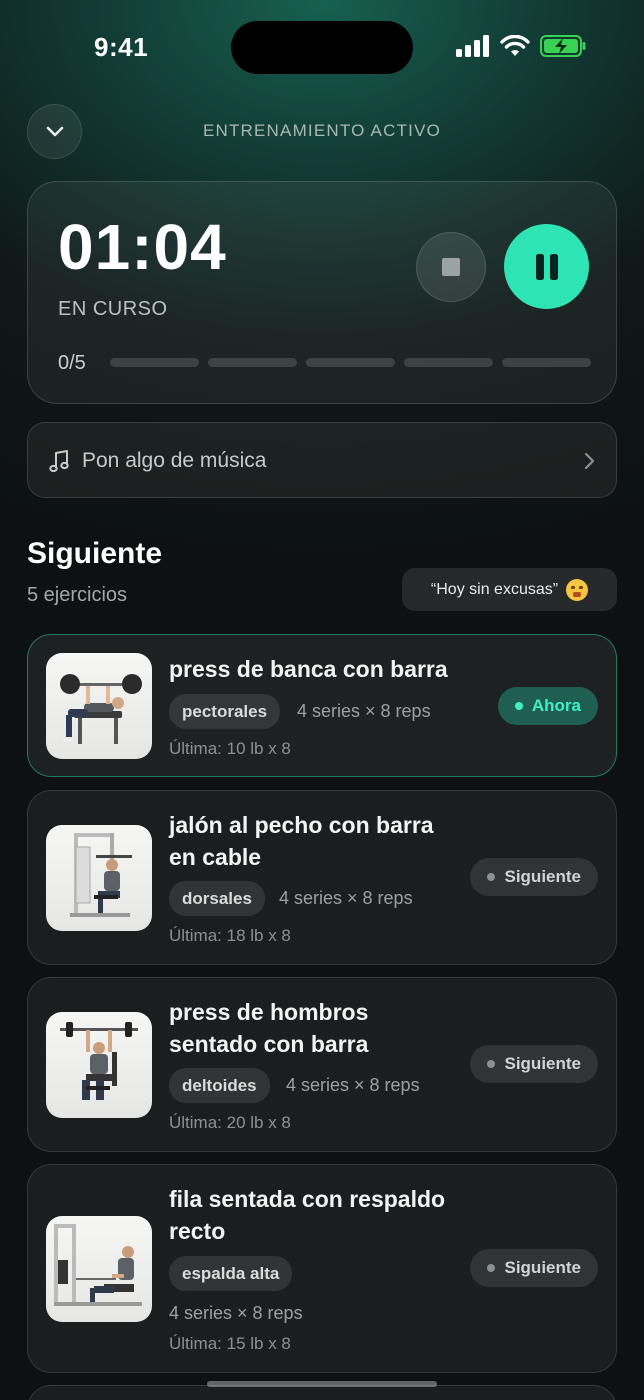  I want to click on muscle-tag: dorsales, so click(217, 898).